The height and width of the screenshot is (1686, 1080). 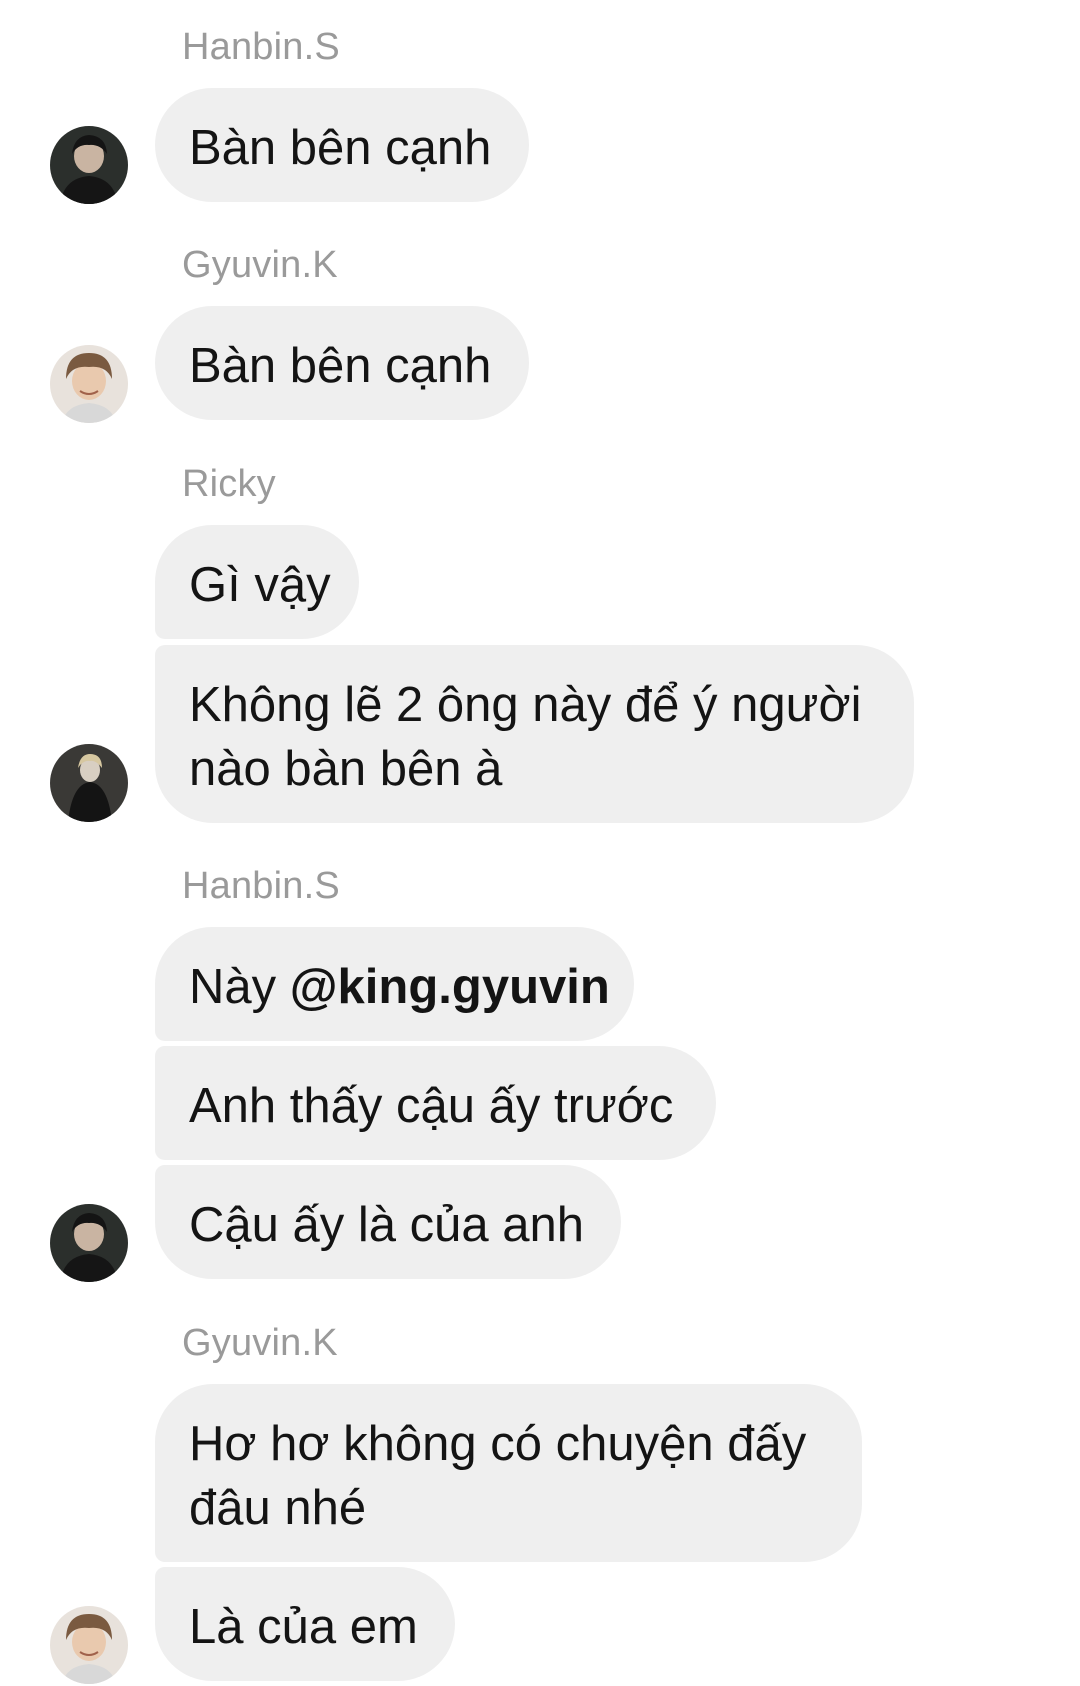 I want to click on ricky-avatar-icon, so click(x=89, y=783).